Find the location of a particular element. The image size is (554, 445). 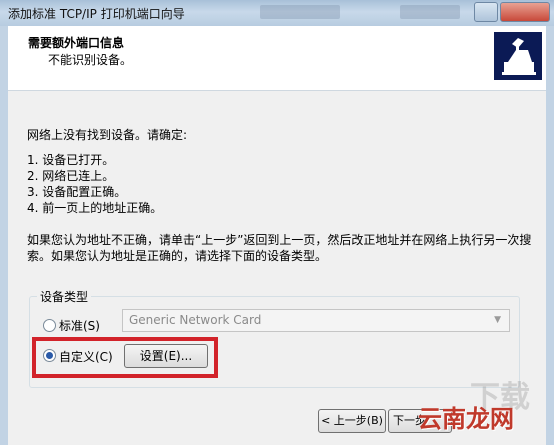

device-type-value: Generic Network Card is located at coordinates (195, 320).